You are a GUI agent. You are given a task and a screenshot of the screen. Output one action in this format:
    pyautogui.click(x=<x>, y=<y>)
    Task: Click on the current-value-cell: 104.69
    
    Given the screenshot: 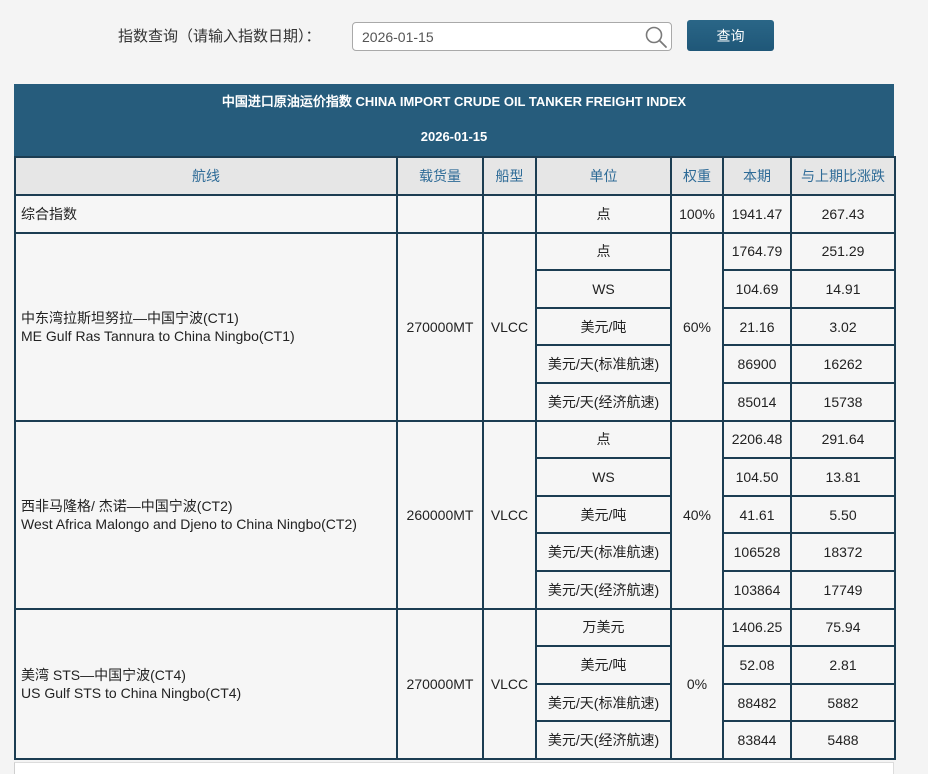 What is the action you would take?
    pyautogui.click(x=757, y=289)
    